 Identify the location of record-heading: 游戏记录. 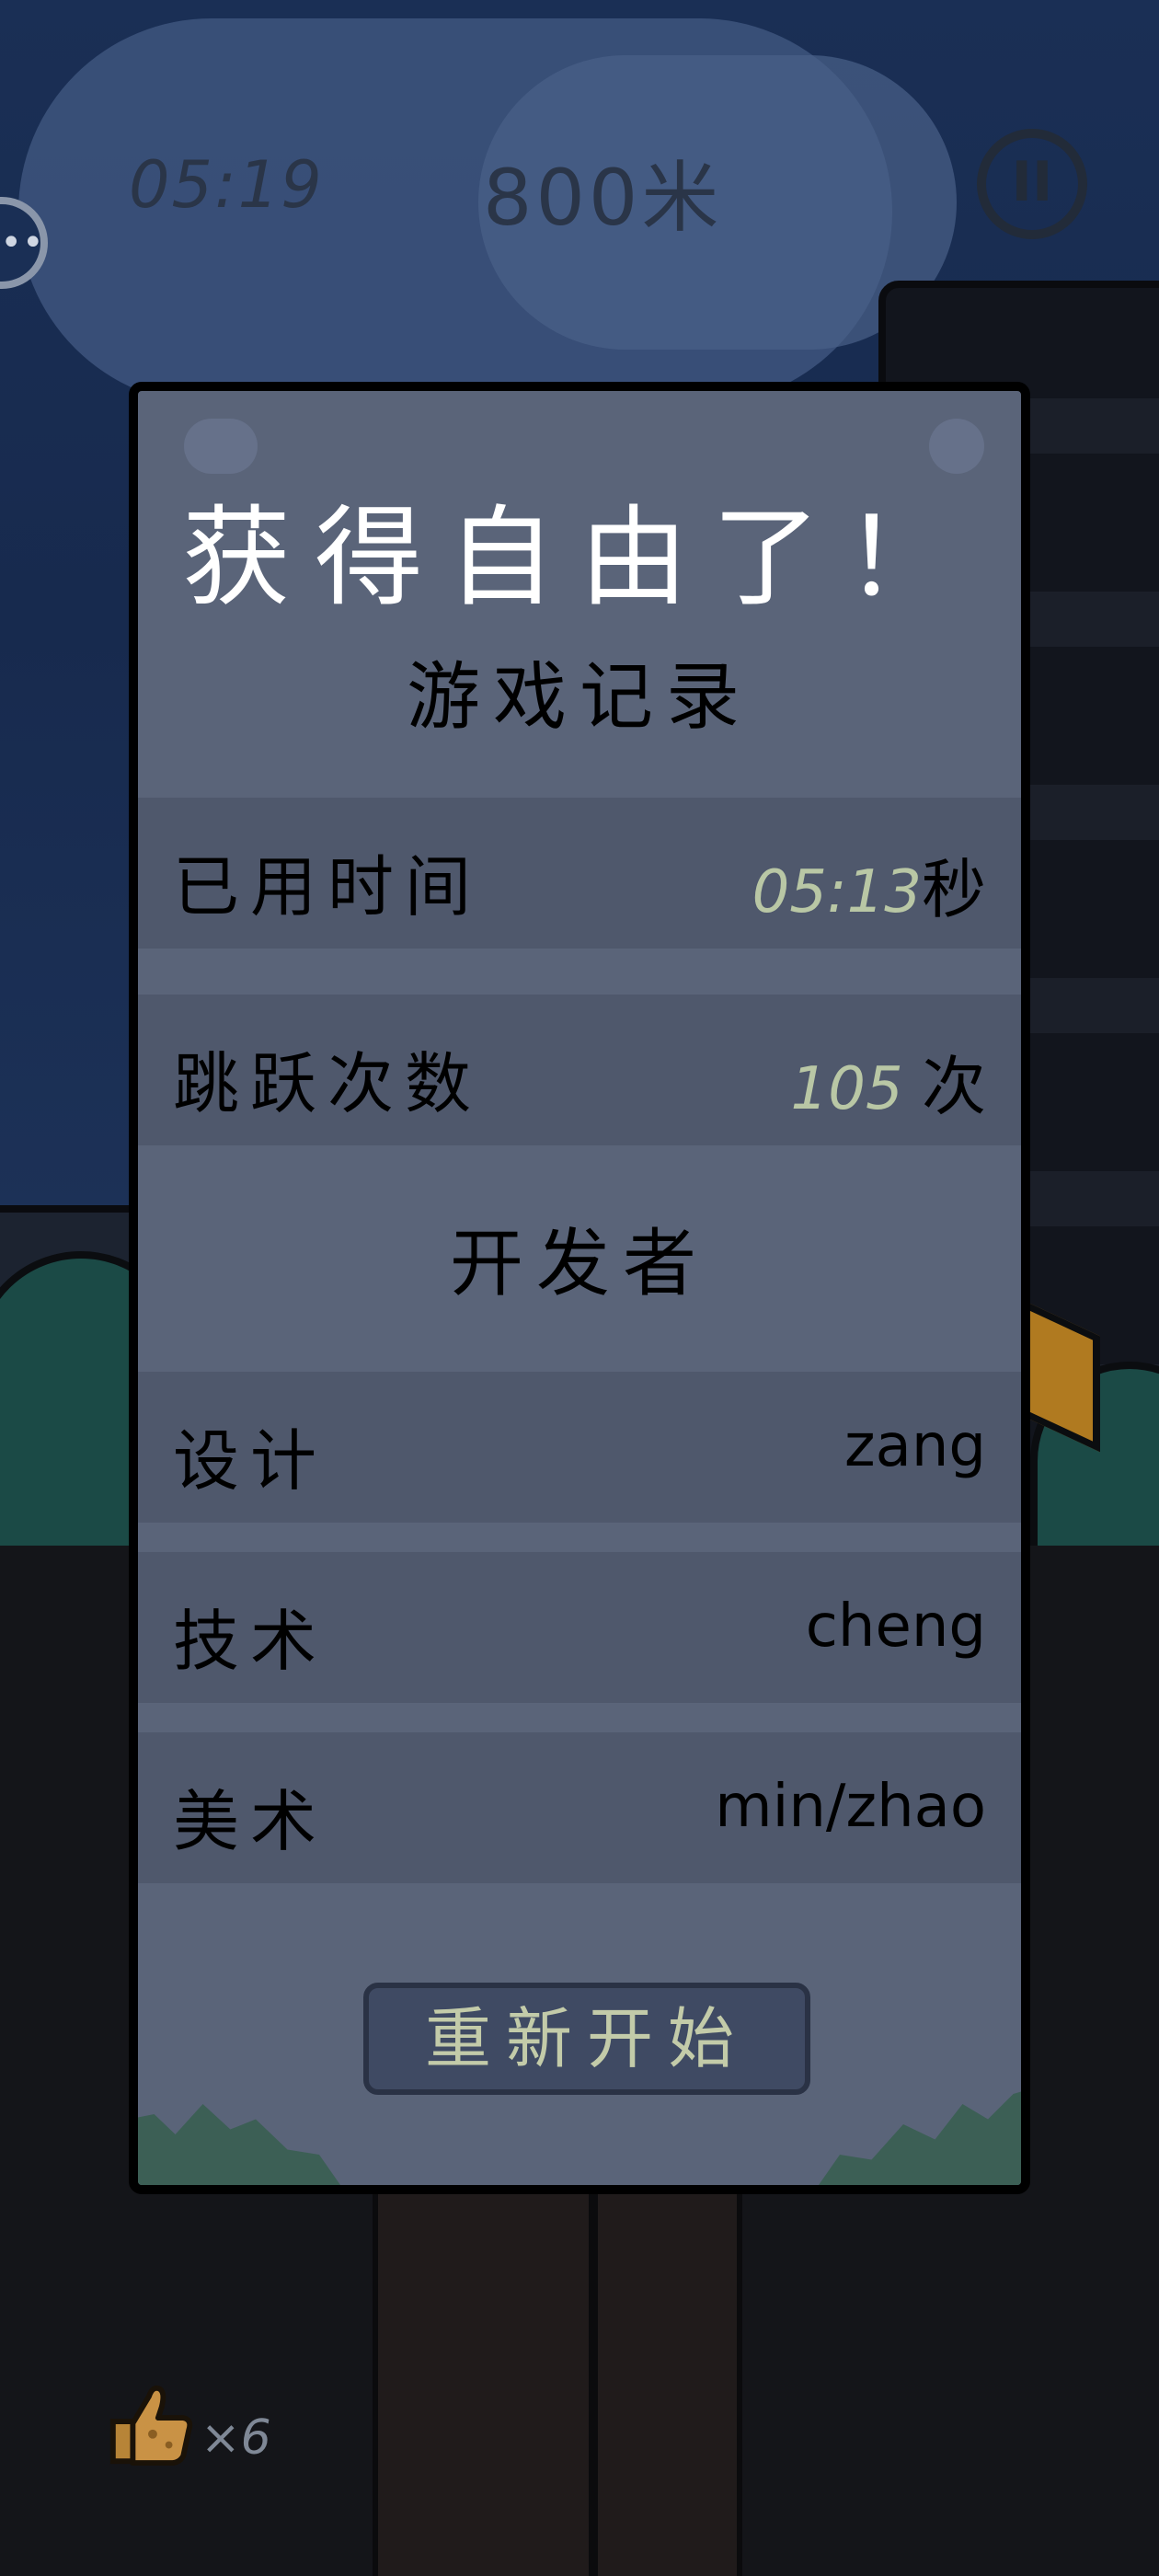
(579, 697).